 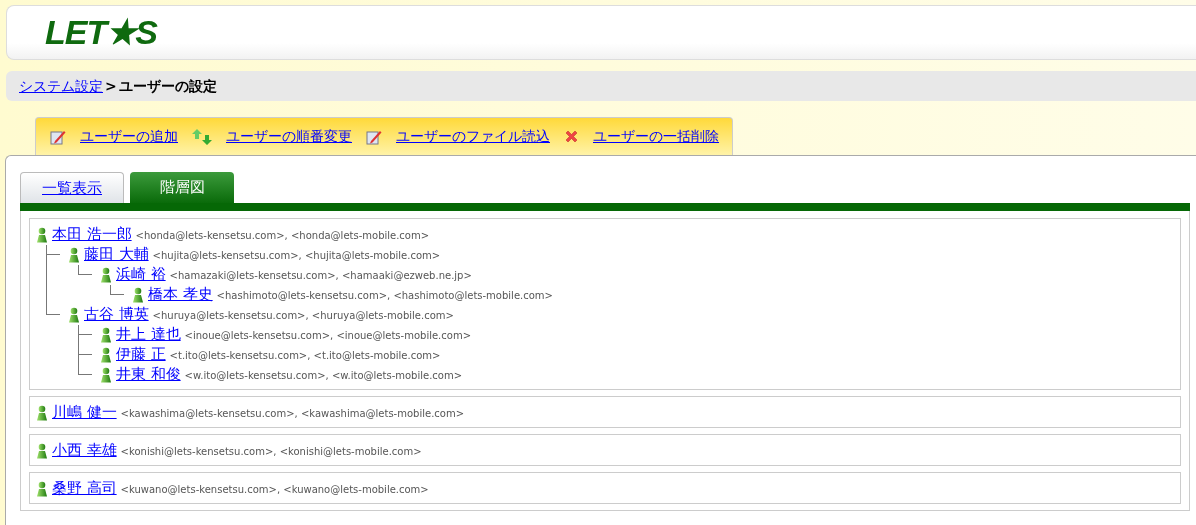 What do you see at coordinates (202, 136) in the screenshot?
I see `up-down-arrows-icon` at bounding box center [202, 136].